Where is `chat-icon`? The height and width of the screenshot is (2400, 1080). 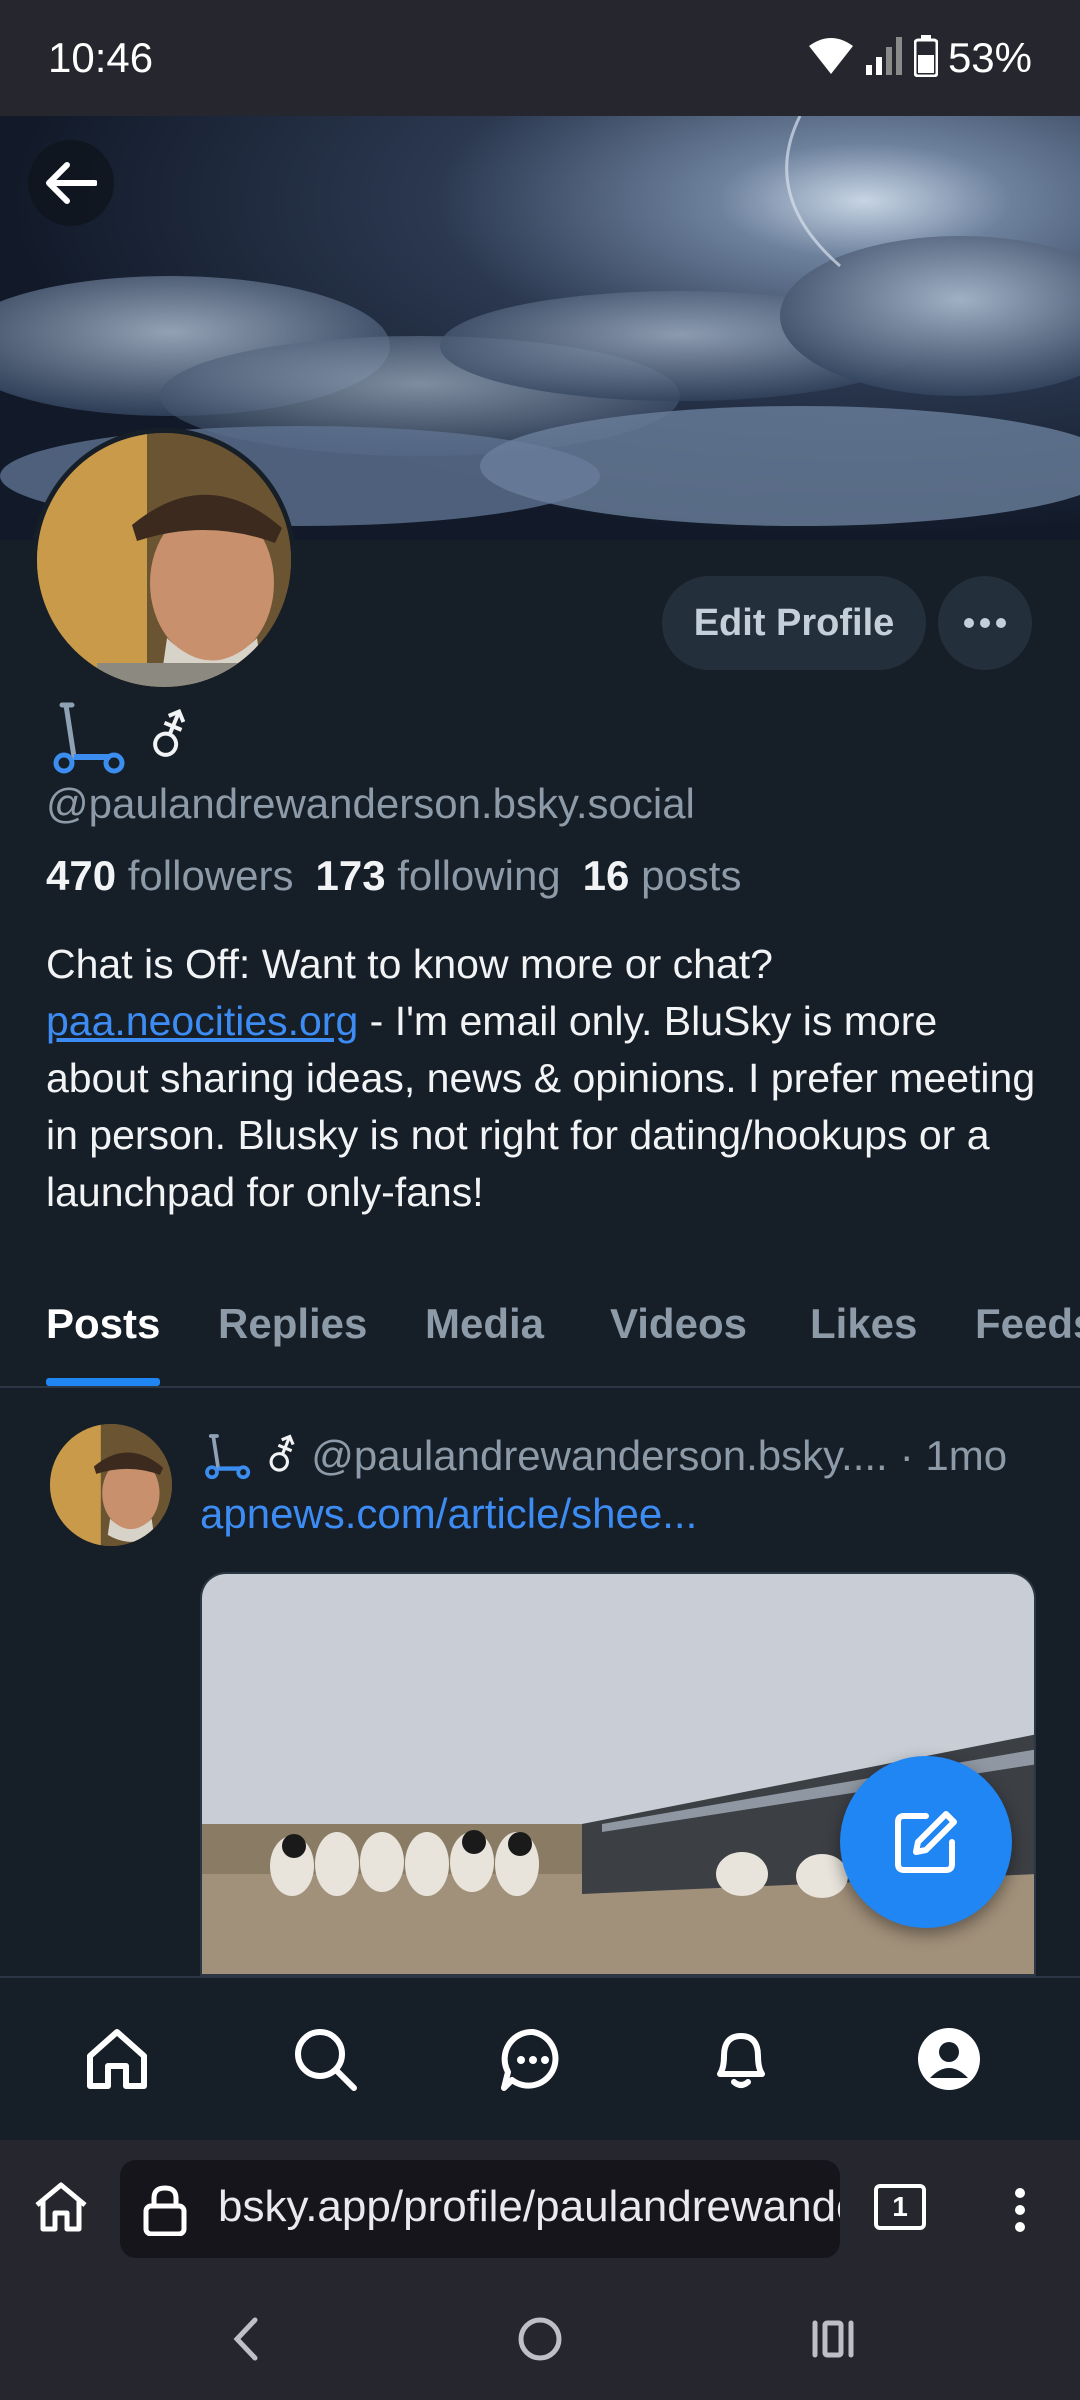 chat-icon is located at coordinates (530, 2059).